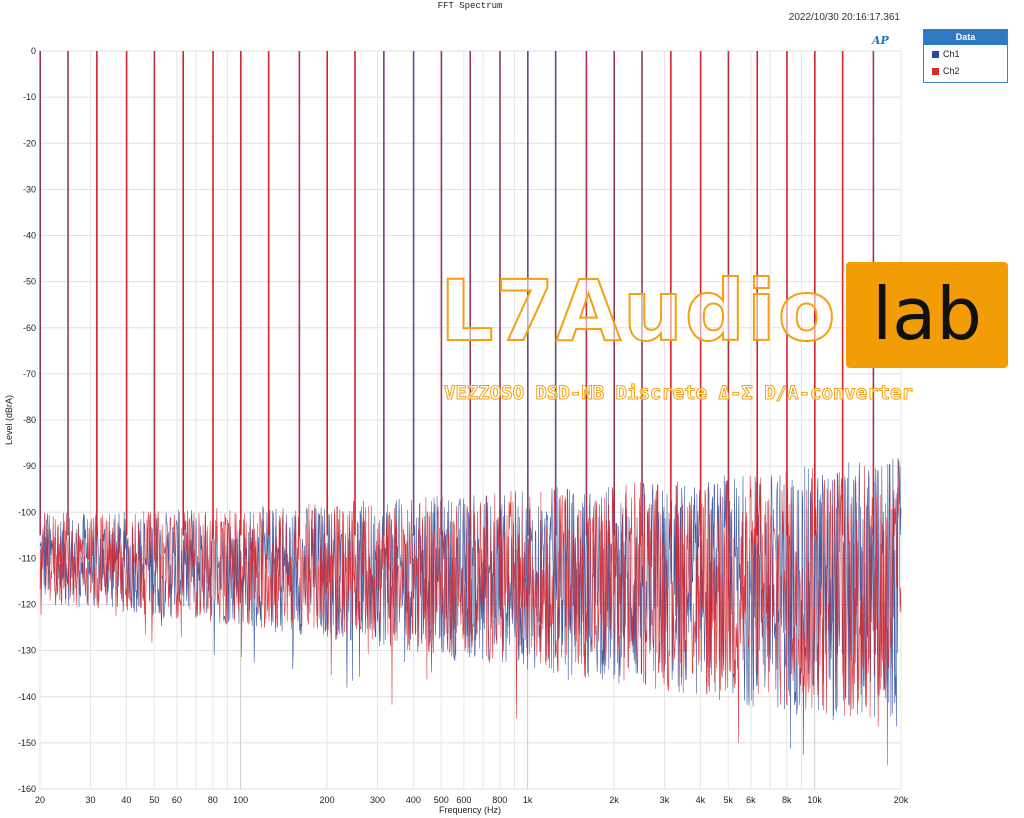  What do you see at coordinates (9, 420) in the screenshot?
I see `y-axis-label: Level (dBrA)` at bounding box center [9, 420].